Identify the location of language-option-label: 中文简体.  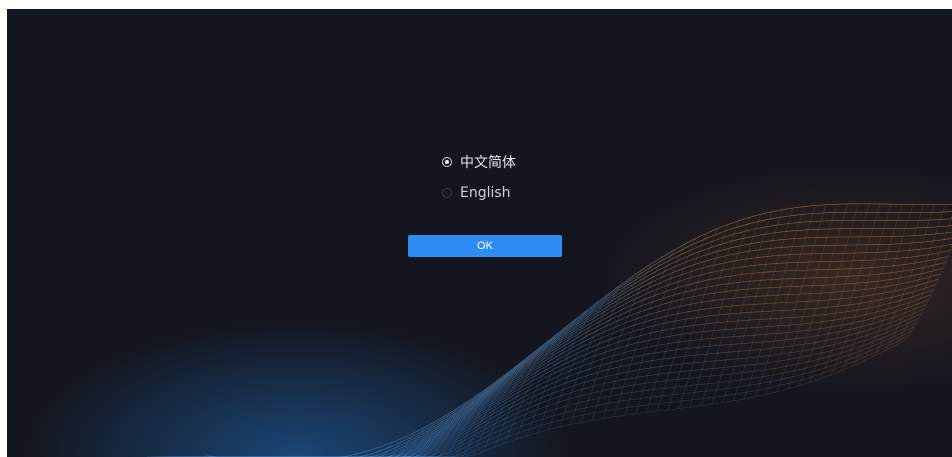
(488, 163).